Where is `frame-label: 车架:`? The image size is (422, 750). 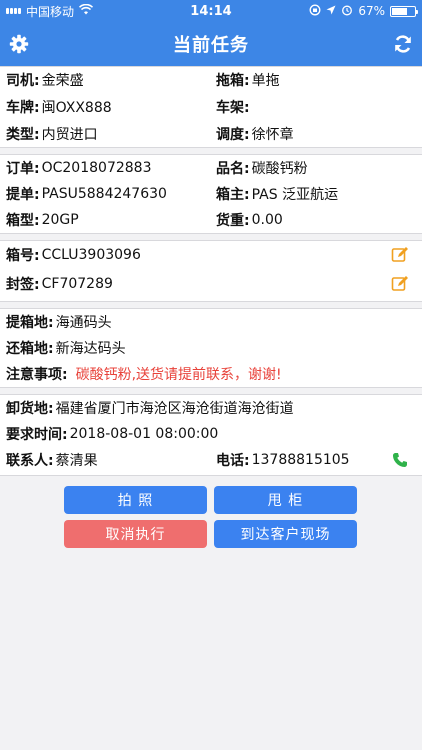 frame-label: 车架: is located at coordinates (233, 108).